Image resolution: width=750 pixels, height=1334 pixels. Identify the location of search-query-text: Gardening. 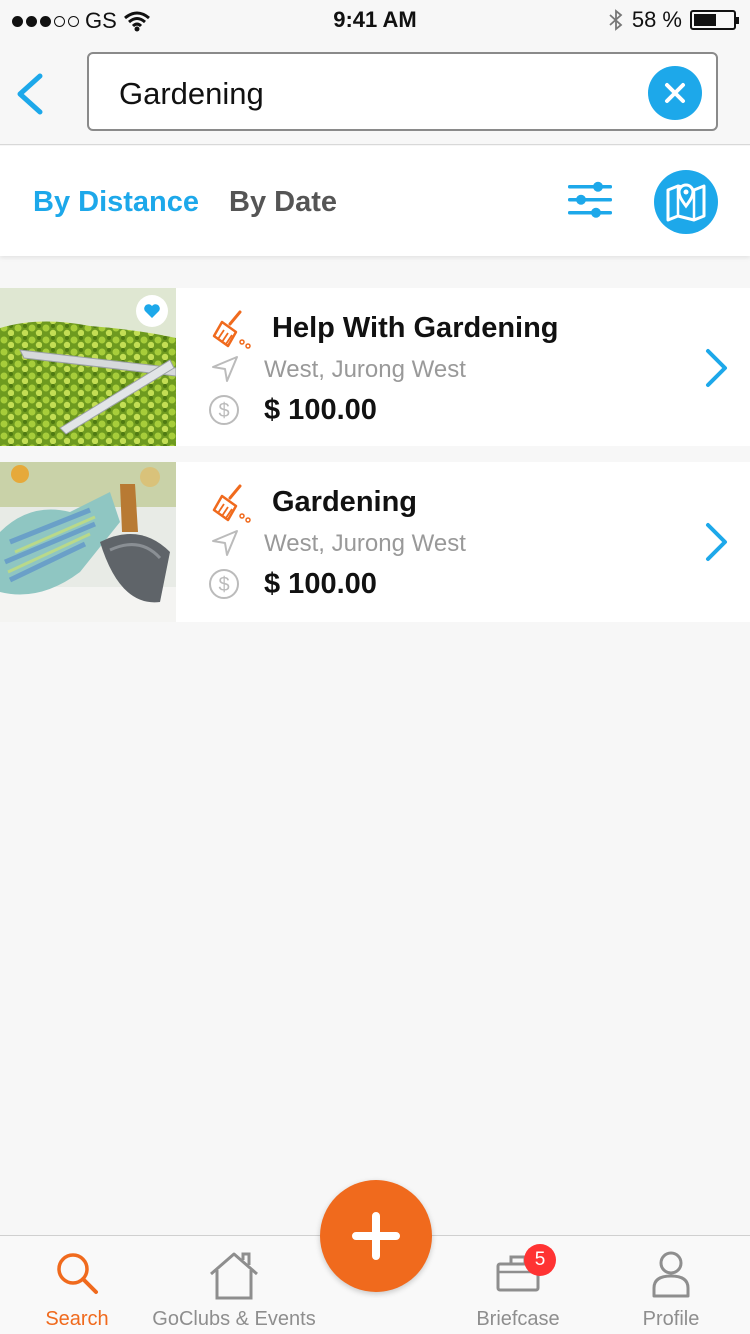
(191, 93).